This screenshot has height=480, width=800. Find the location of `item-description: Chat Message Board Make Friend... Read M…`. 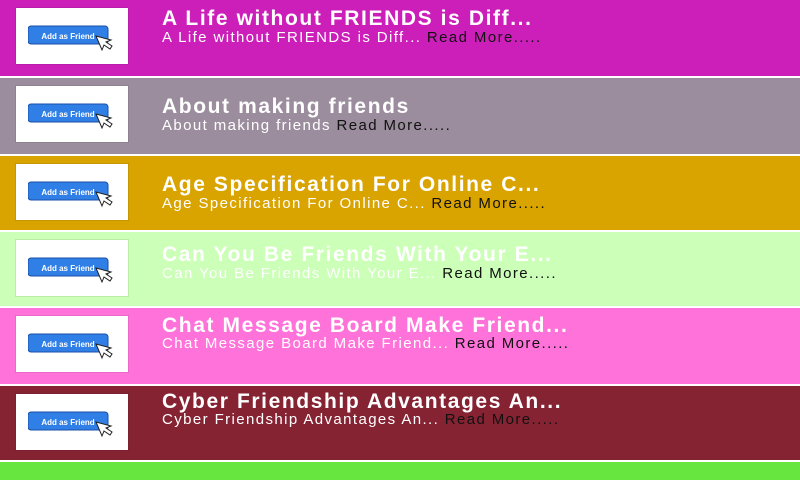

item-description: Chat Message Board Make Friend... Read M… is located at coordinates (442, 344).